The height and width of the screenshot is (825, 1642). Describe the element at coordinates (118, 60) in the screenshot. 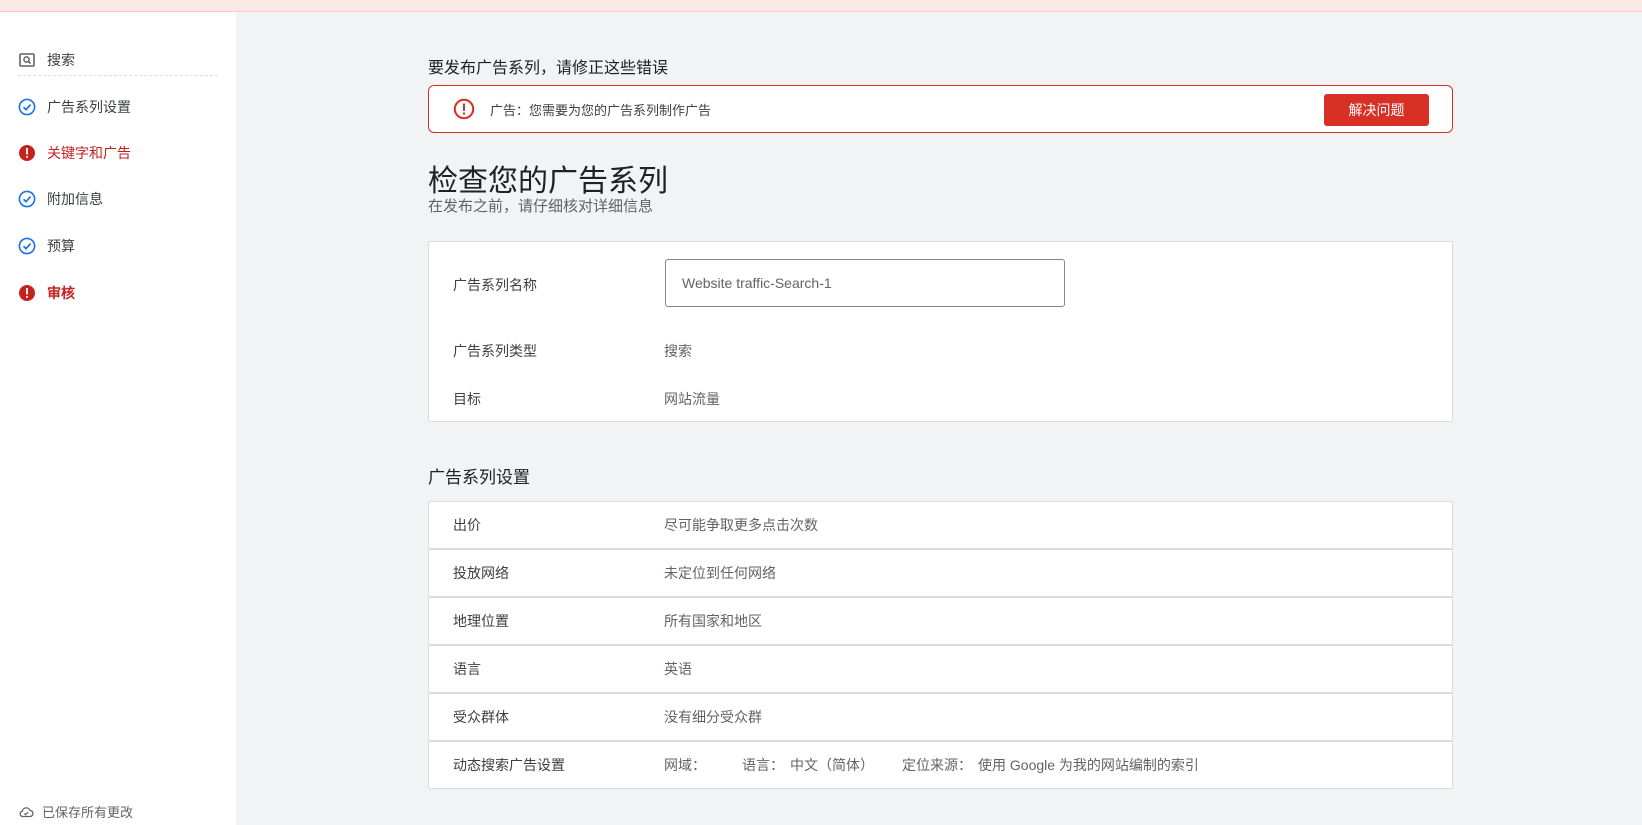

I see `sidebar-item-search: 搜索` at that location.